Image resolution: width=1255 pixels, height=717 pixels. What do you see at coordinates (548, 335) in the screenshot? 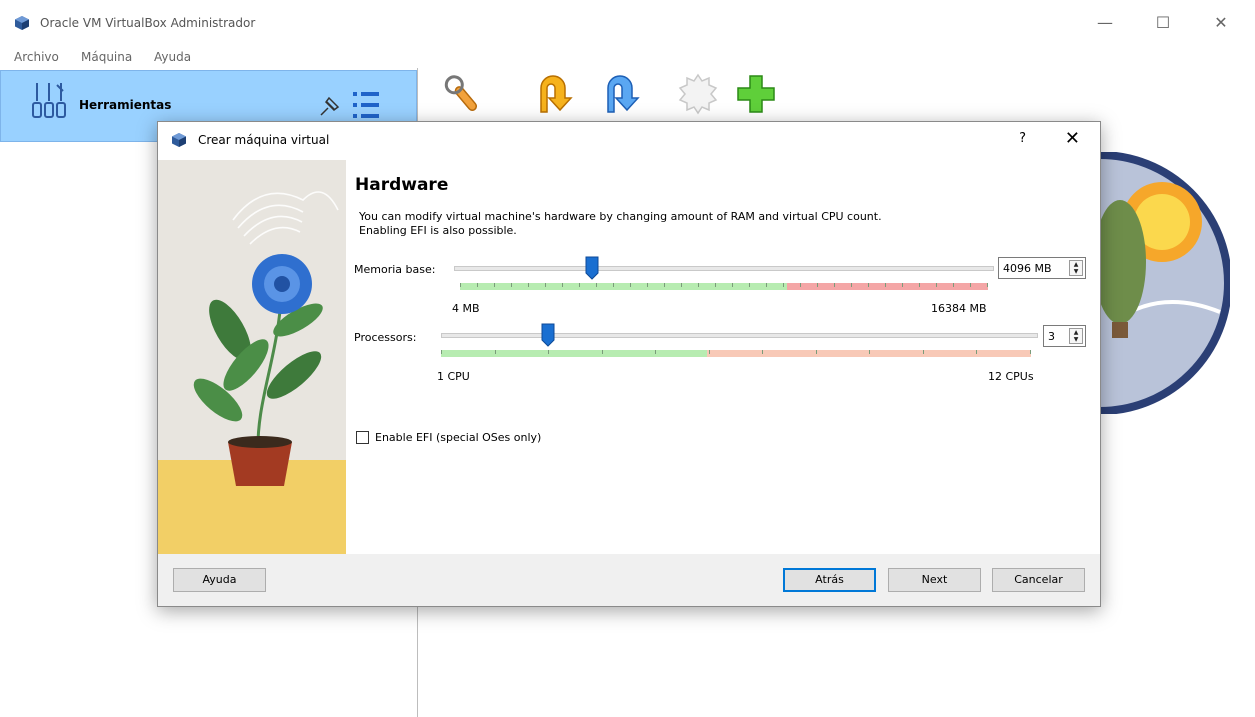
I see `processors-slider-handle` at bounding box center [548, 335].